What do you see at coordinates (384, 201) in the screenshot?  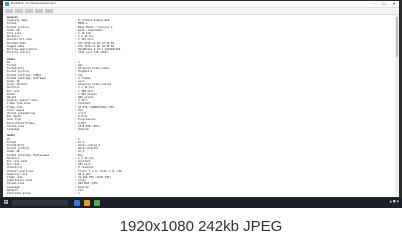 I see `system-tray-clock: ▲ ■ ◆` at bounding box center [384, 201].